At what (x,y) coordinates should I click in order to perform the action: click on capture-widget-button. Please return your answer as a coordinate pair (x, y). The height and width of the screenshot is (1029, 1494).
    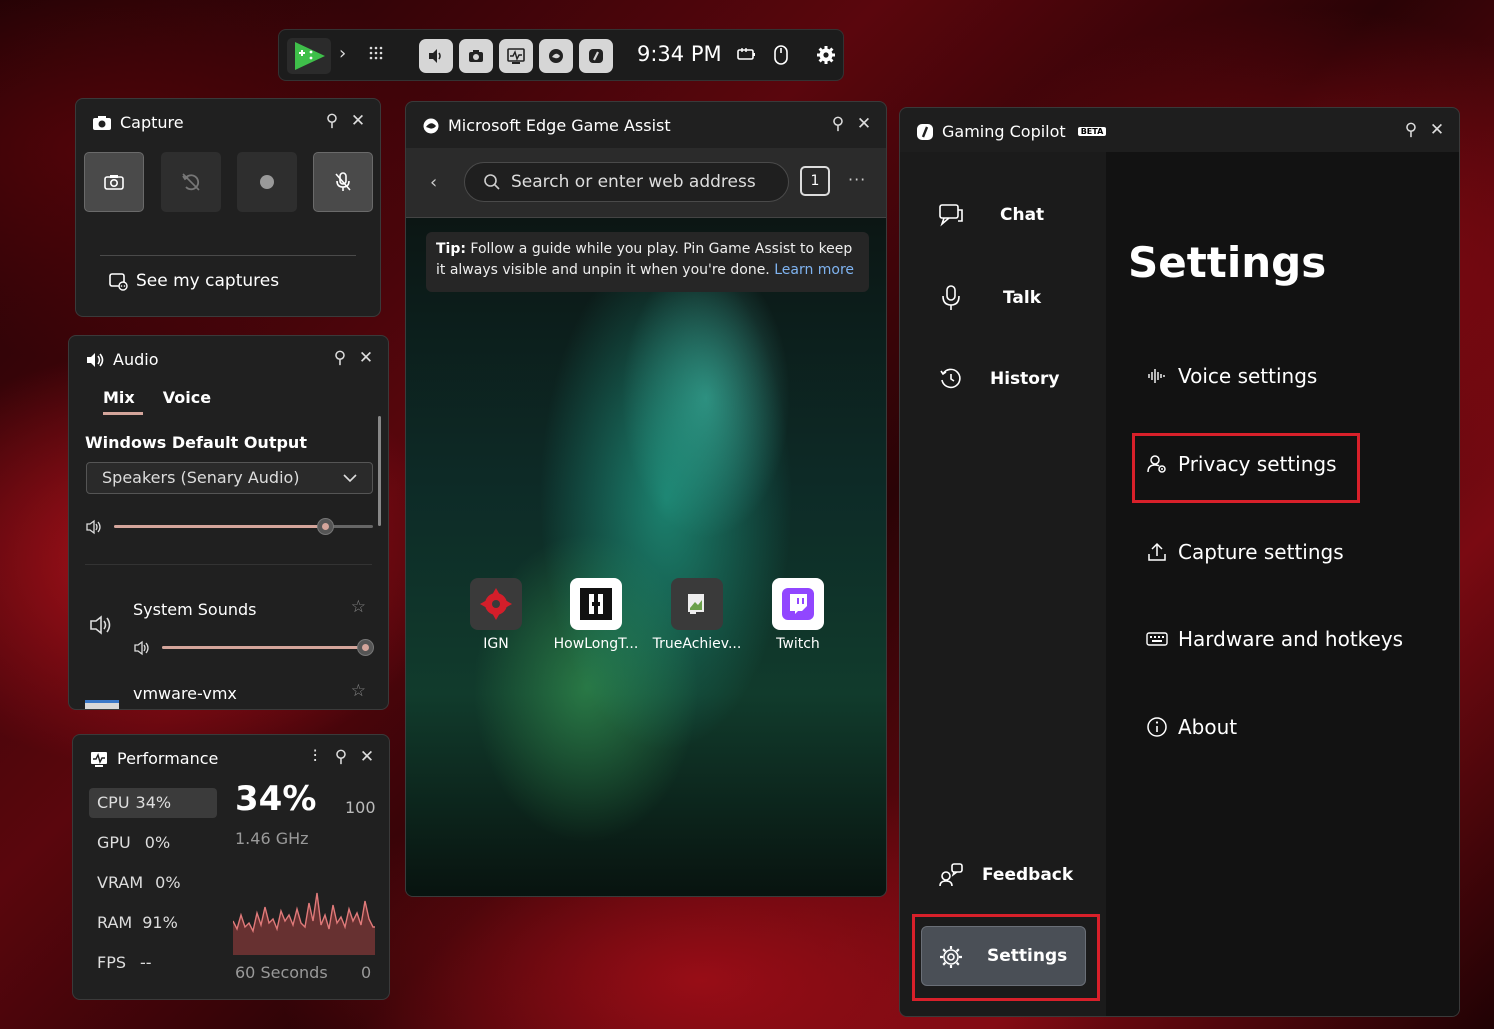
    Looking at the image, I should click on (476, 56).